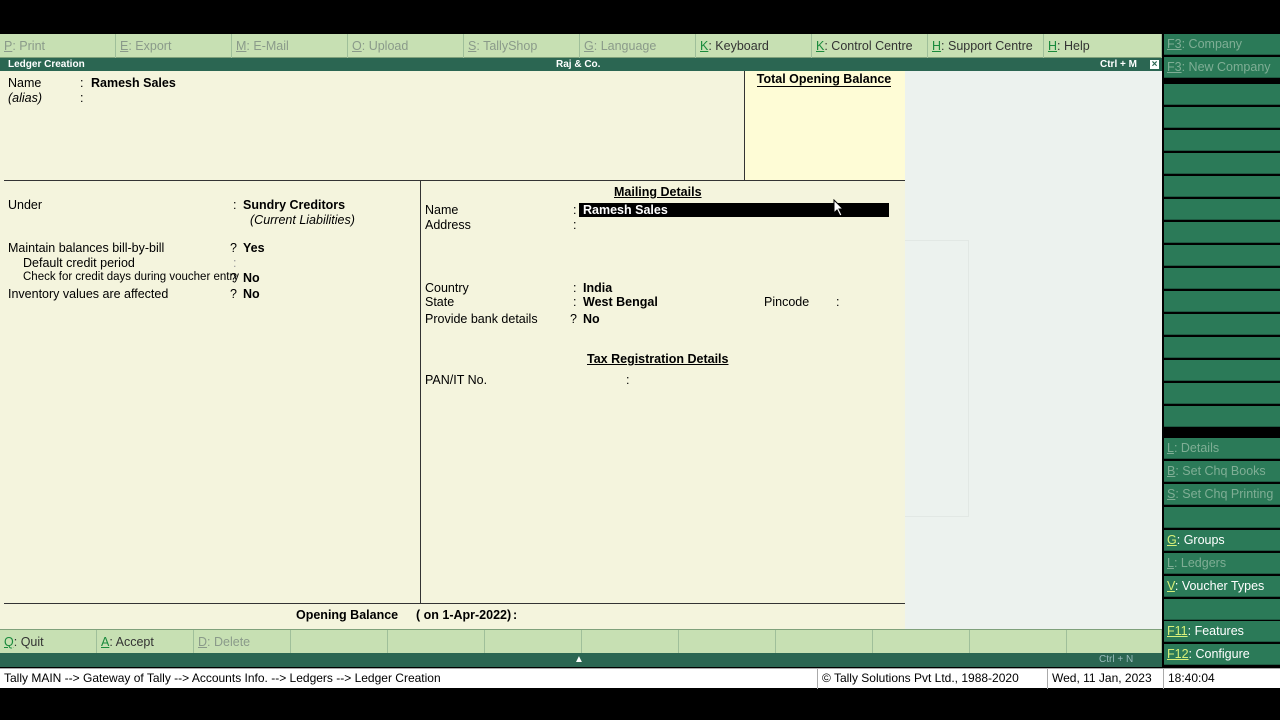  I want to click on total-opening-balance-box, so click(824, 125).